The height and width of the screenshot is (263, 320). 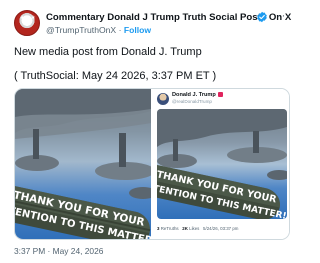 What do you see at coordinates (194, 228) in the screenshot?
I see `likes-label: Likes` at bounding box center [194, 228].